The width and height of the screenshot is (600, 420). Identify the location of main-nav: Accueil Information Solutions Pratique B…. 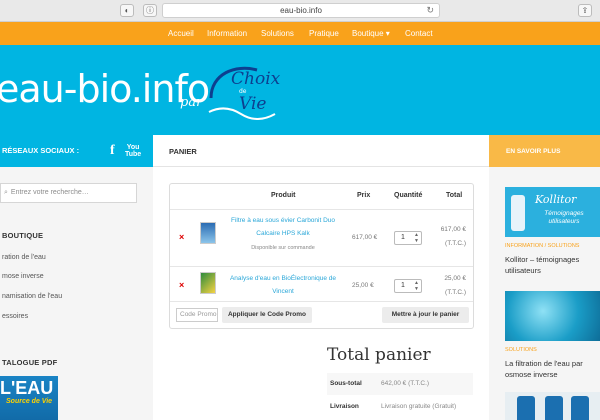
(300, 33).